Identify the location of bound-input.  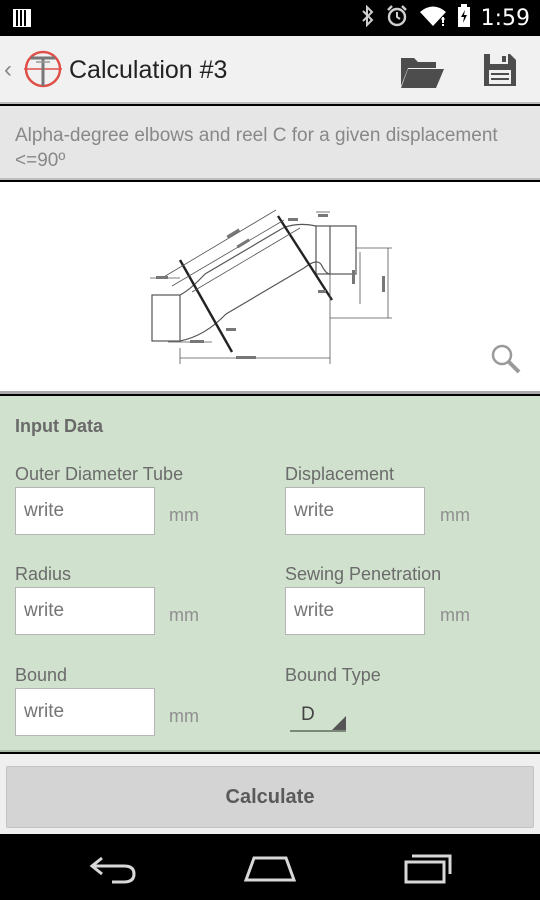
(85, 712).